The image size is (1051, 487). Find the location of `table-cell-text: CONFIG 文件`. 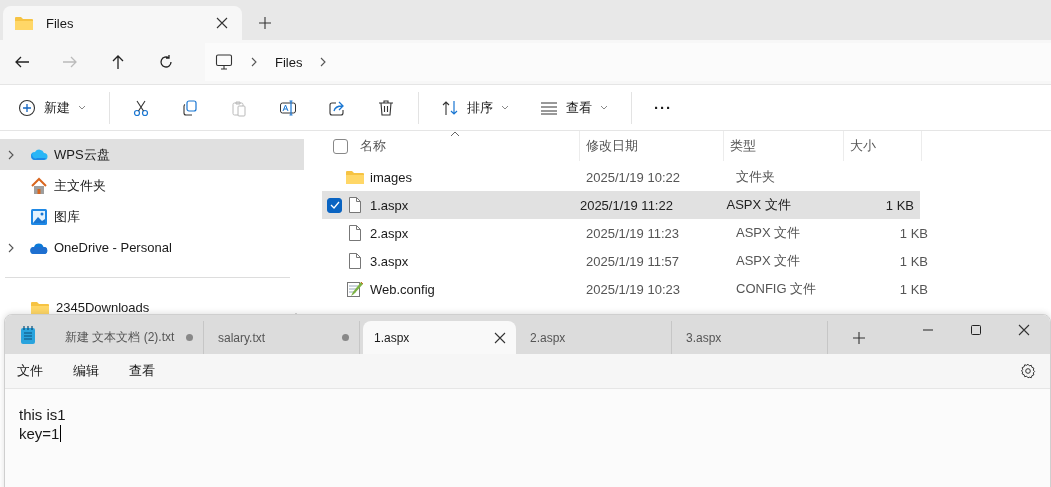

table-cell-text: CONFIG 文件 is located at coordinates (776, 289).